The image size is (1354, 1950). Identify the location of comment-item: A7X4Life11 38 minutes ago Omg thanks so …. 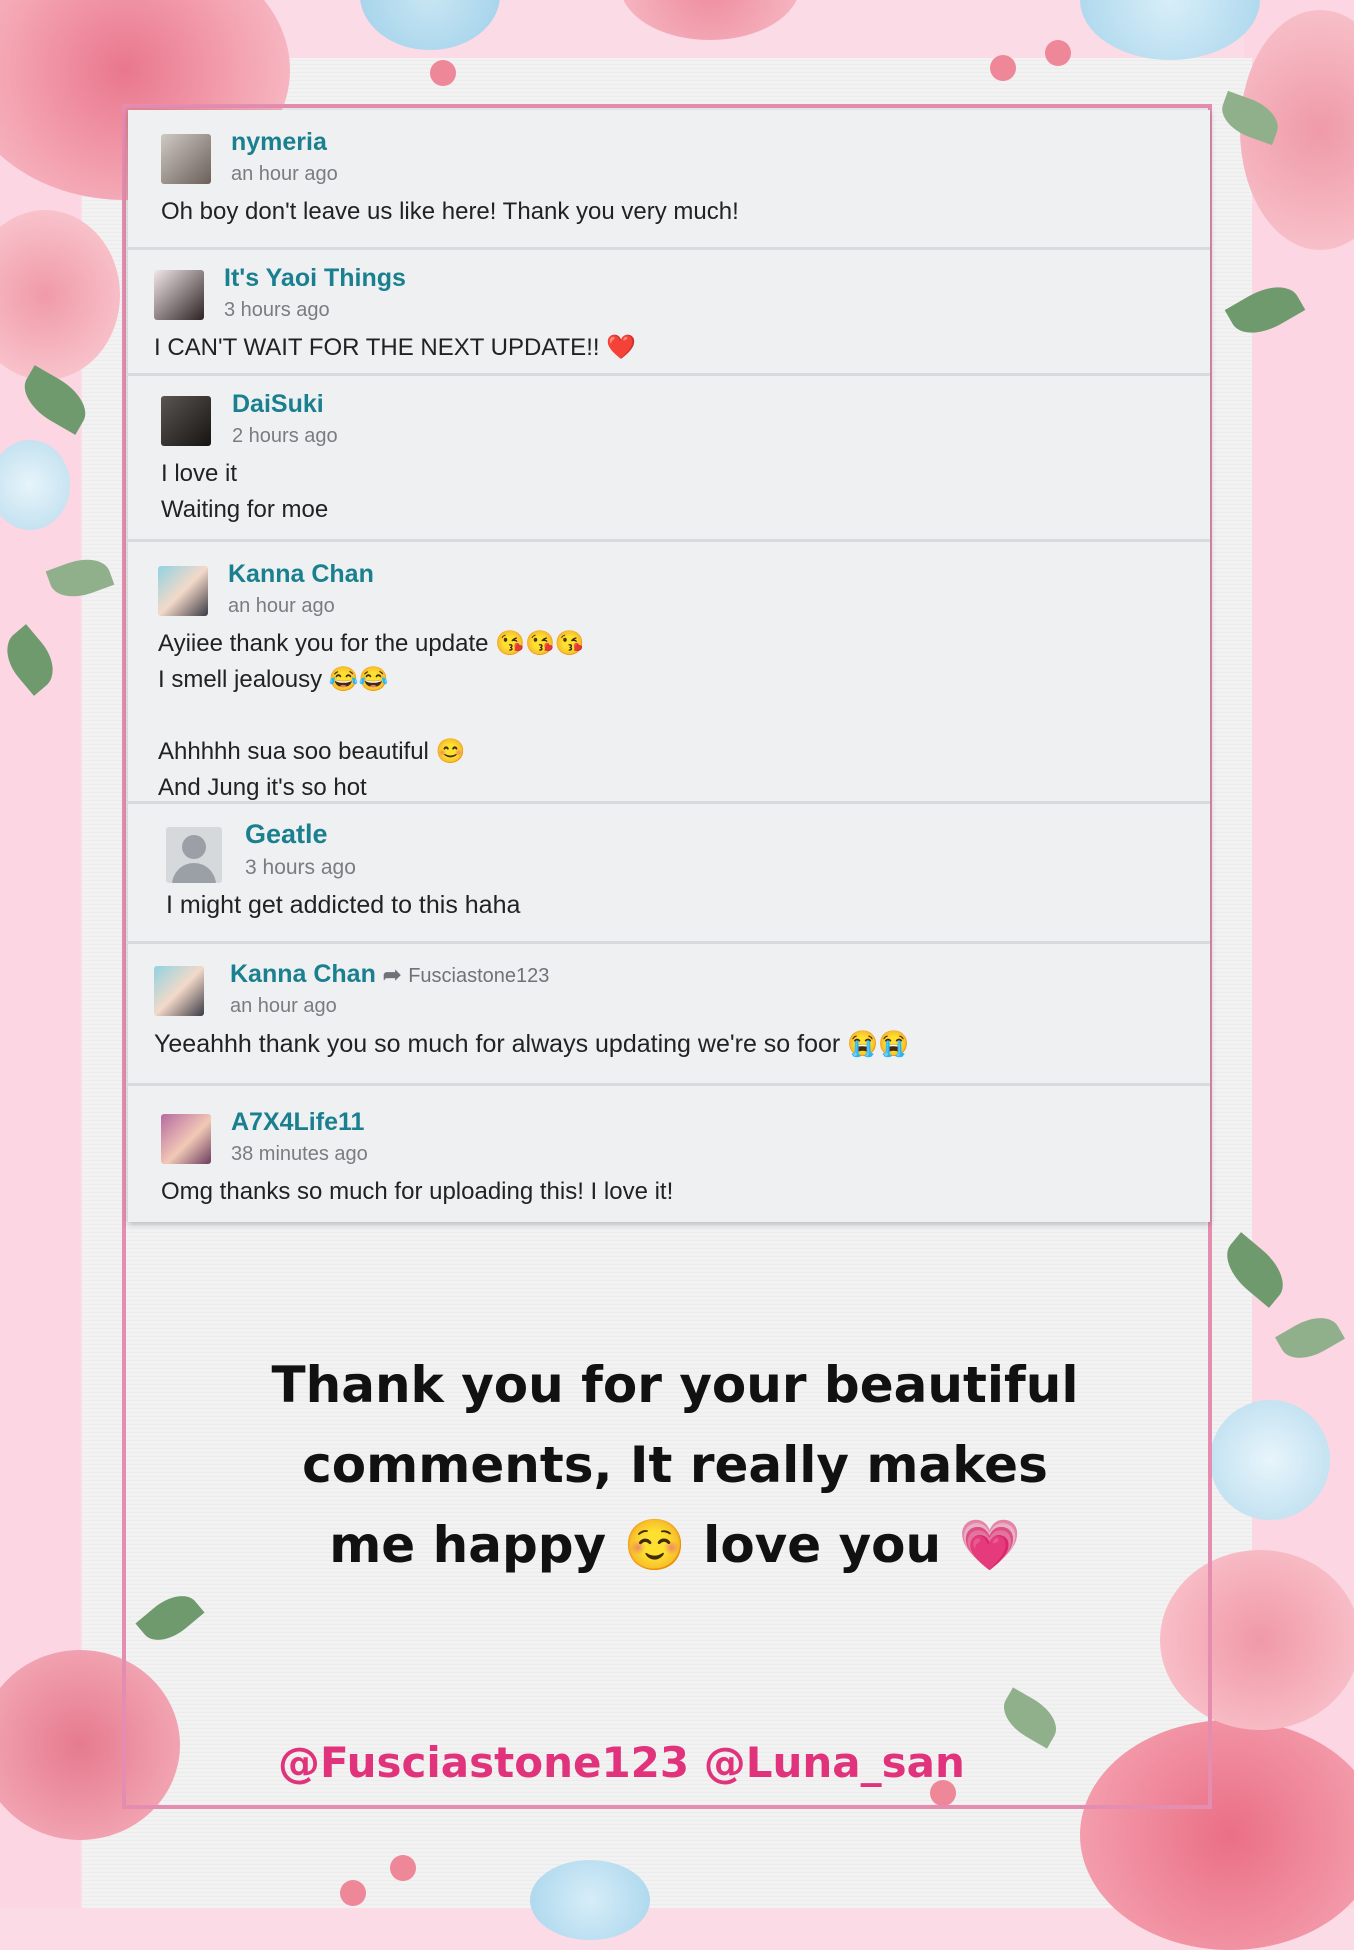
(669, 1154).